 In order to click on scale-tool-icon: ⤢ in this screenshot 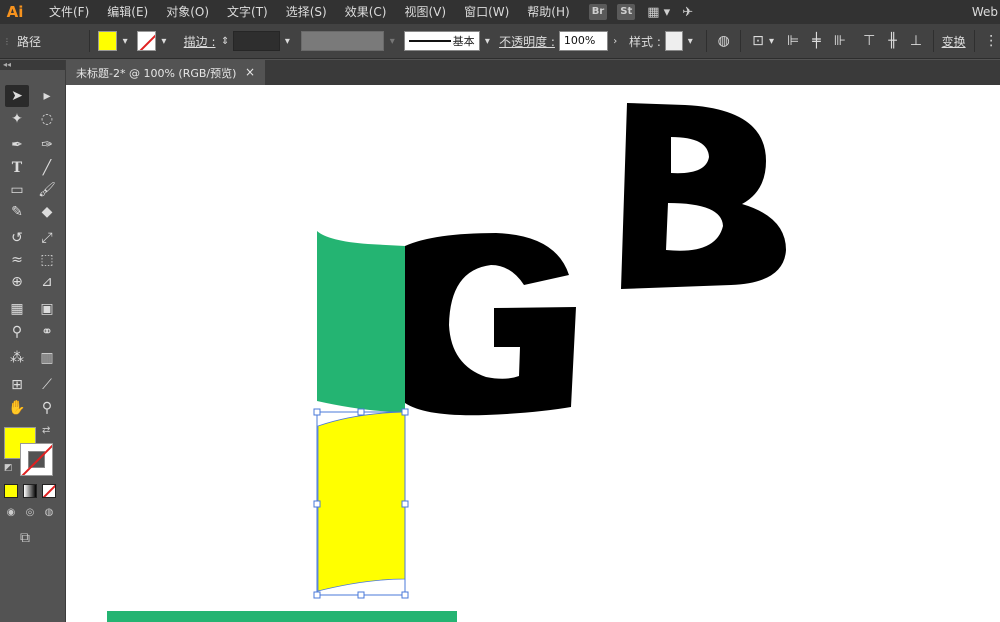, I will do `click(47, 238)`.